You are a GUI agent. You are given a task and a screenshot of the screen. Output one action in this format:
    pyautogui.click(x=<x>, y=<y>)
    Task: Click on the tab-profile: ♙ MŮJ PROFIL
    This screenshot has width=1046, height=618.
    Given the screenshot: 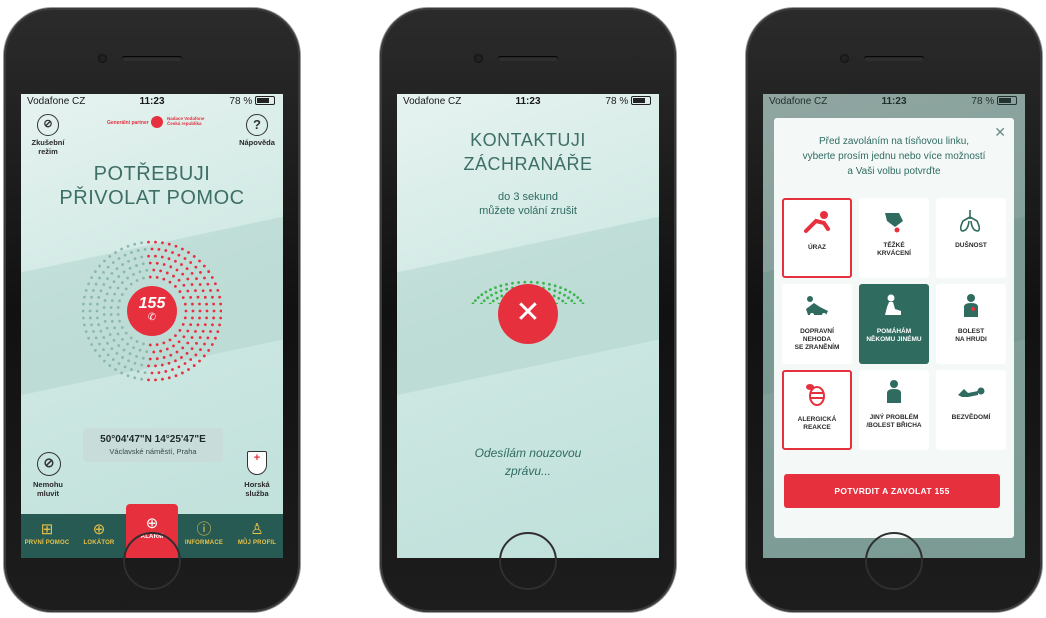 What is the action you would take?
    pyautogui.click(x=257, y=536)
    